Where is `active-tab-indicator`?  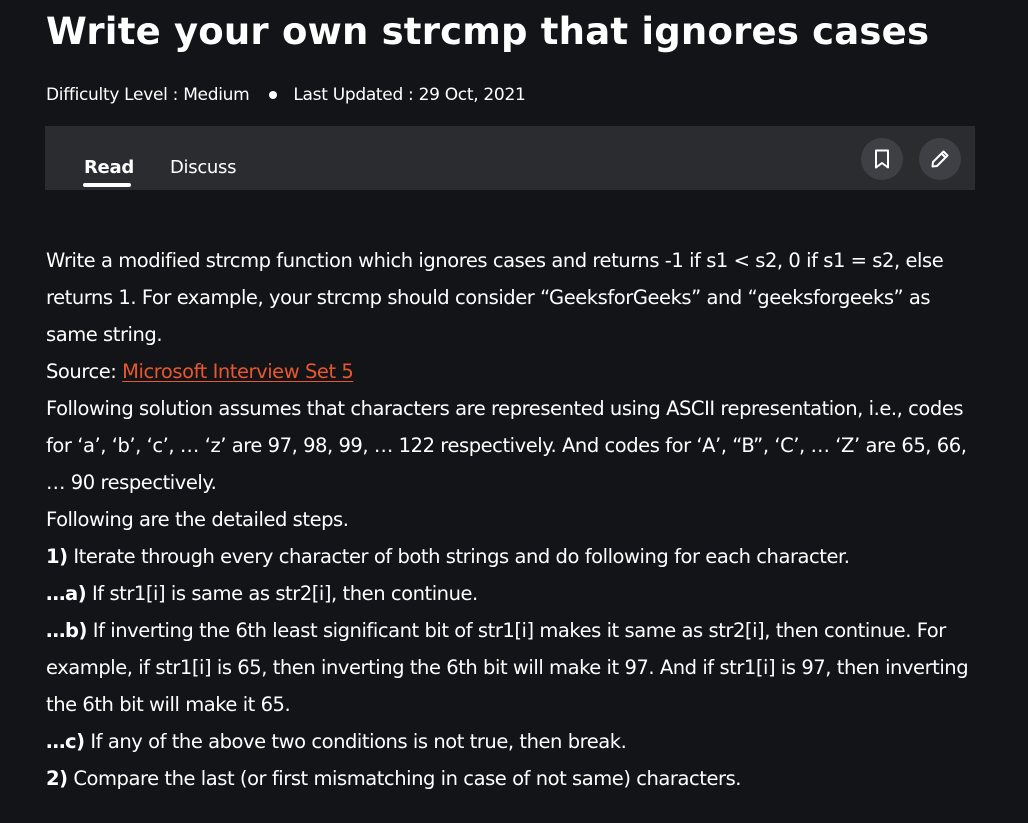 active-tab-indicator is located at coordinates (107, 185).